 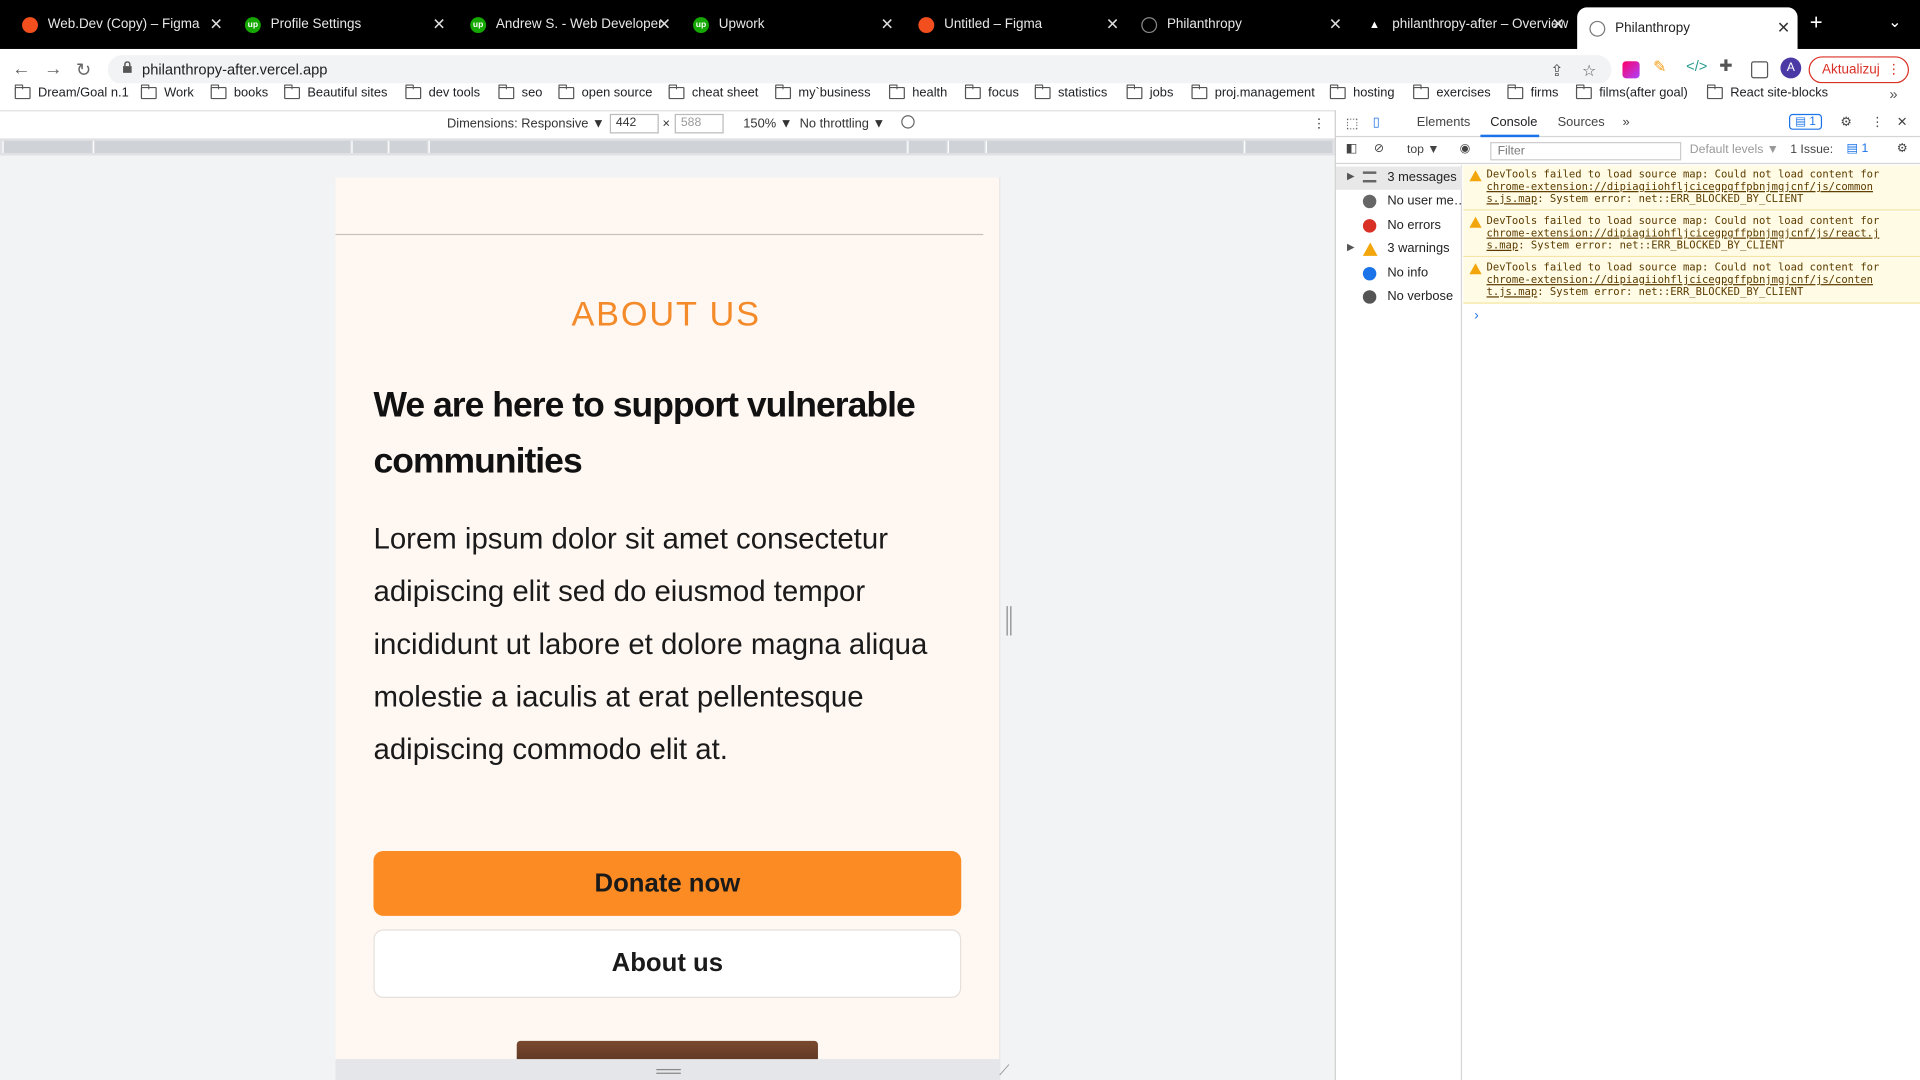 What do you see at coordinates (1476, 316) in the screenshot?
I see `console-prompt: ›` at bounding box center [1476, 316].